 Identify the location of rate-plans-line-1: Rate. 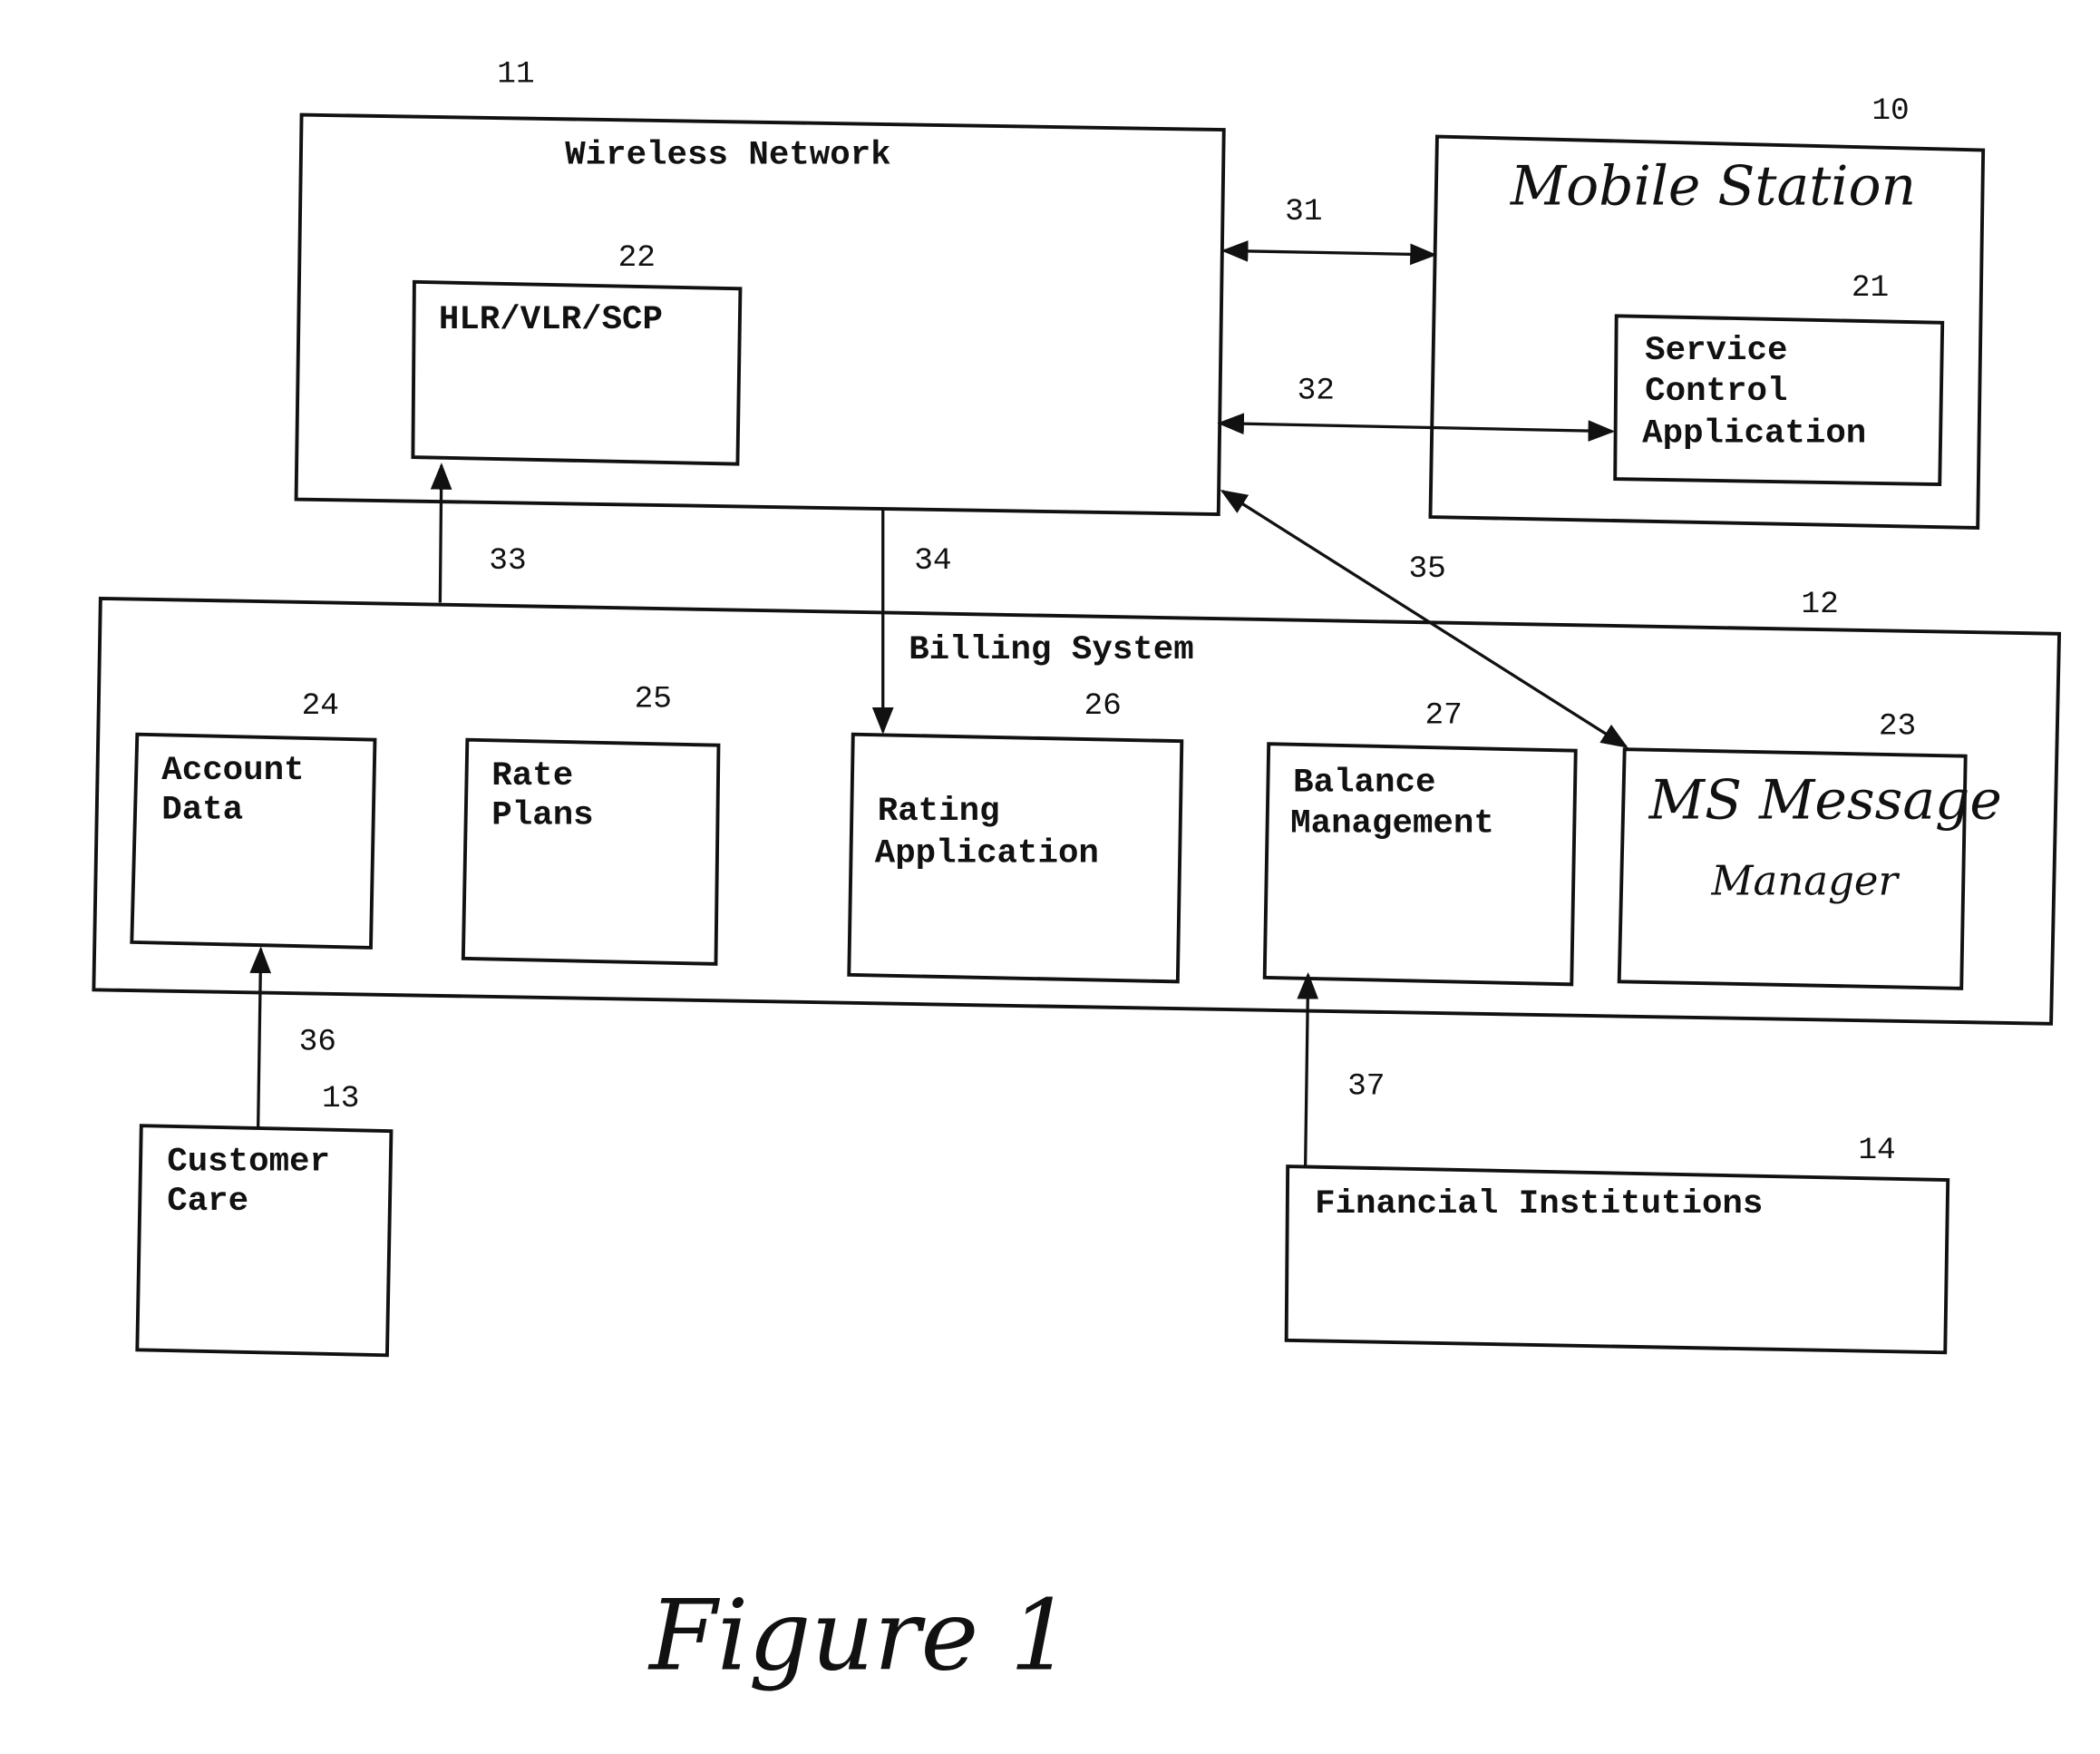
(532, 776).